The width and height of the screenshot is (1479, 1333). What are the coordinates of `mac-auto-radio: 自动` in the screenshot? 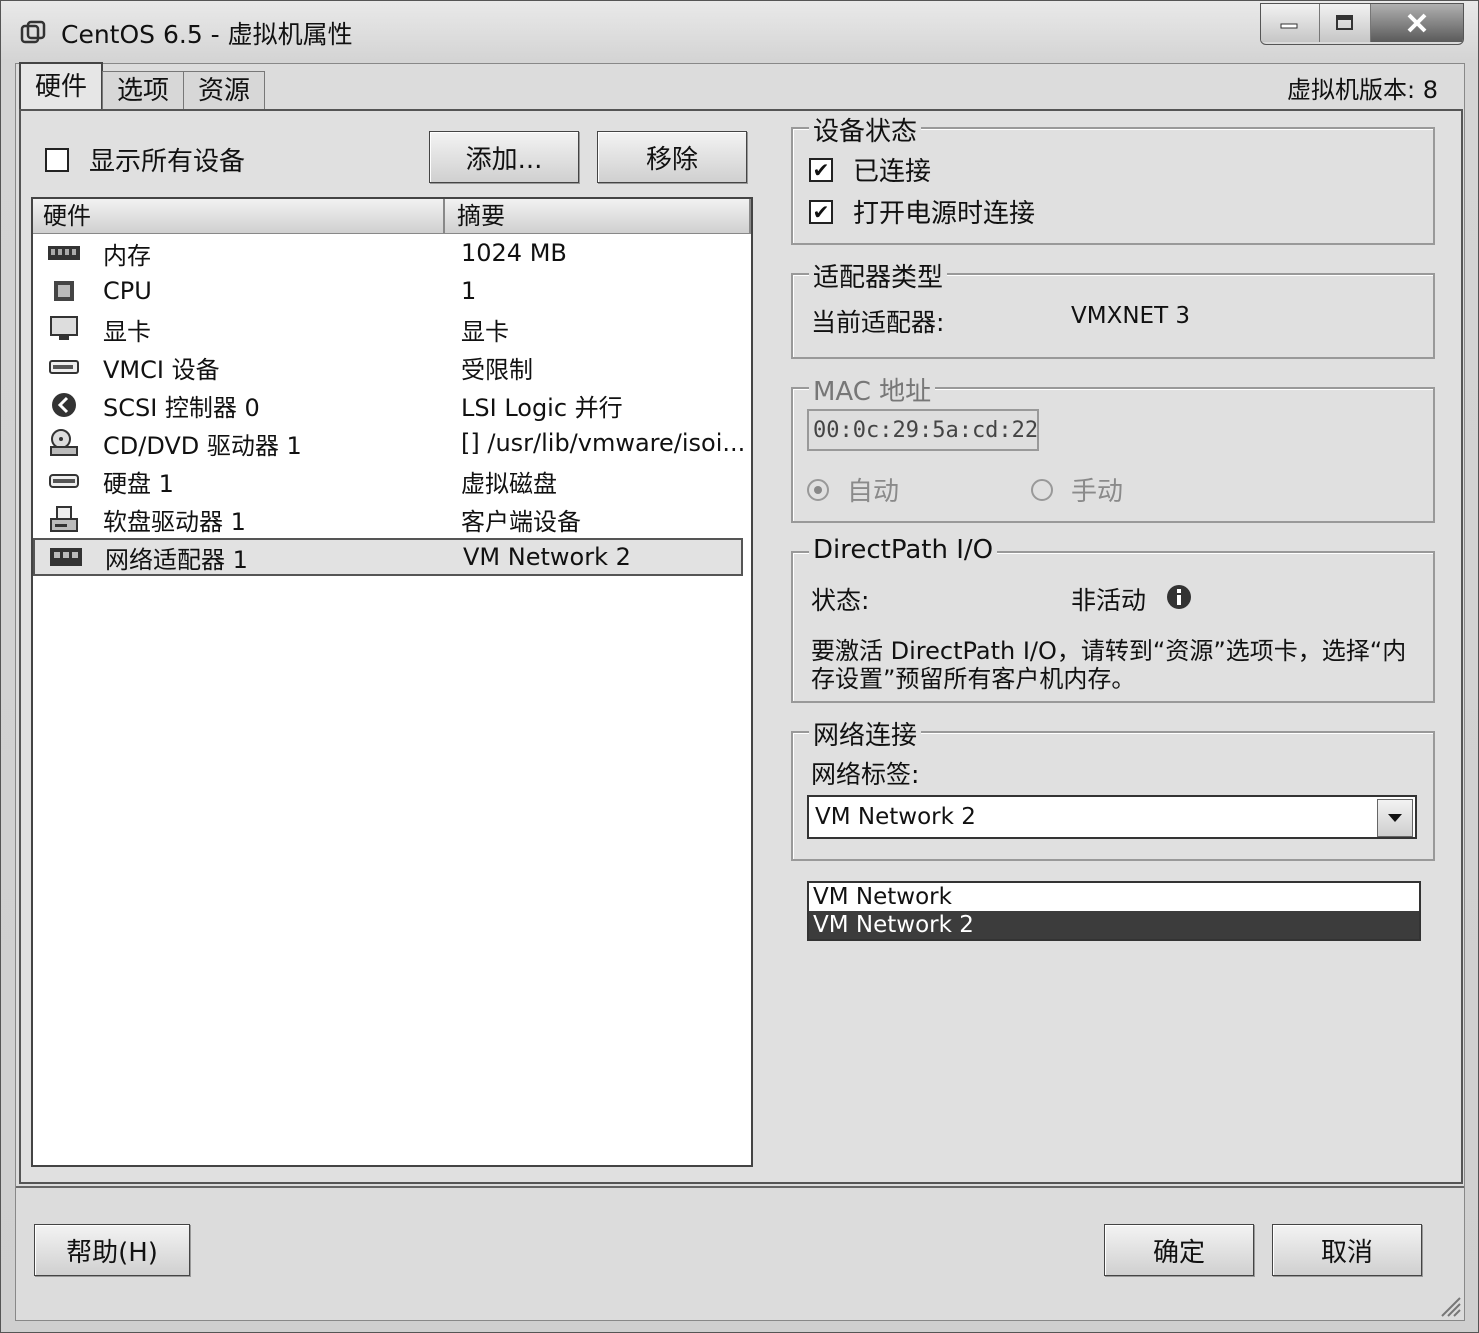 It's located at (853, 489).